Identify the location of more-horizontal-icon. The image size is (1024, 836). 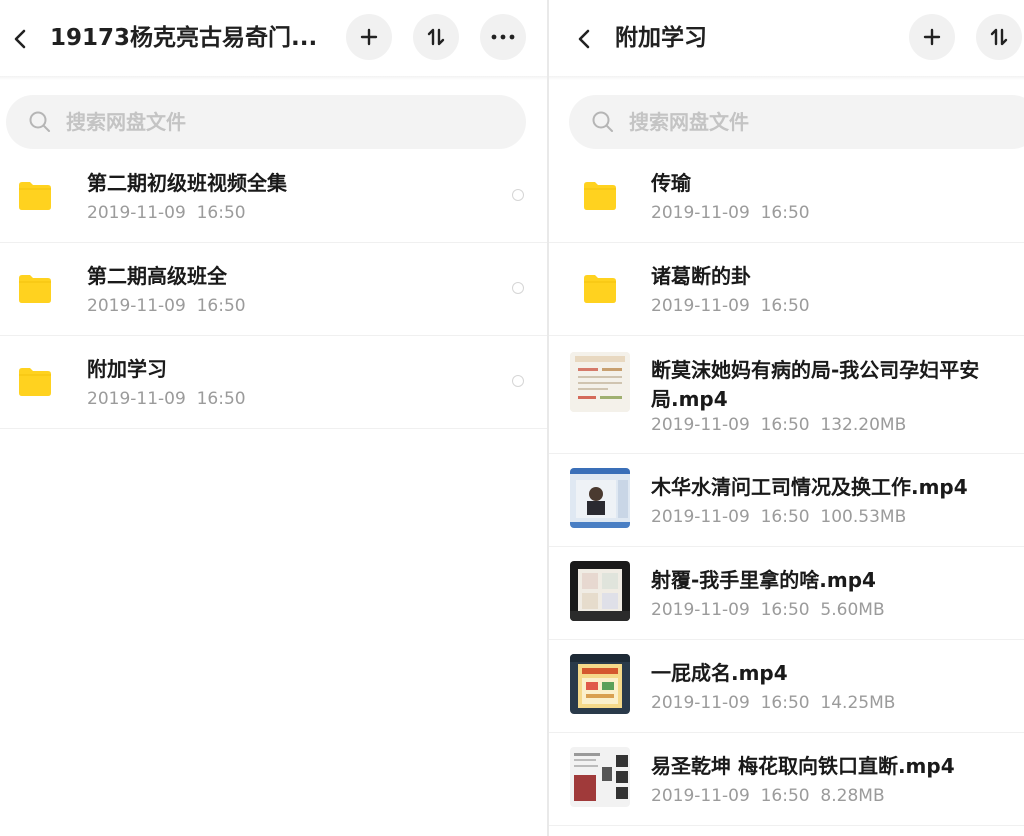
(503, 37).